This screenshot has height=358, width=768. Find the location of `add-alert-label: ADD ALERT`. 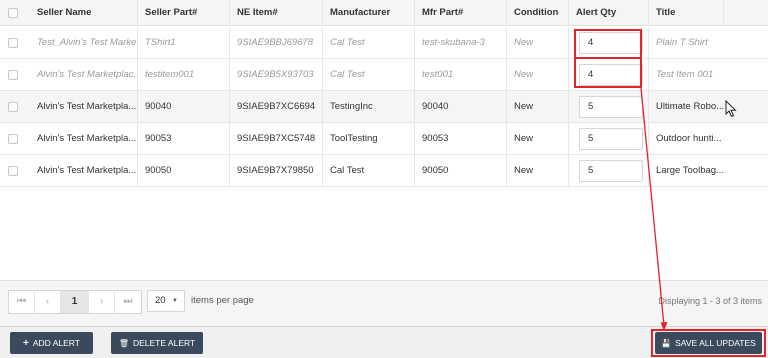

add-alert-label: ADD ALERT is located at coordinates (56, 343).